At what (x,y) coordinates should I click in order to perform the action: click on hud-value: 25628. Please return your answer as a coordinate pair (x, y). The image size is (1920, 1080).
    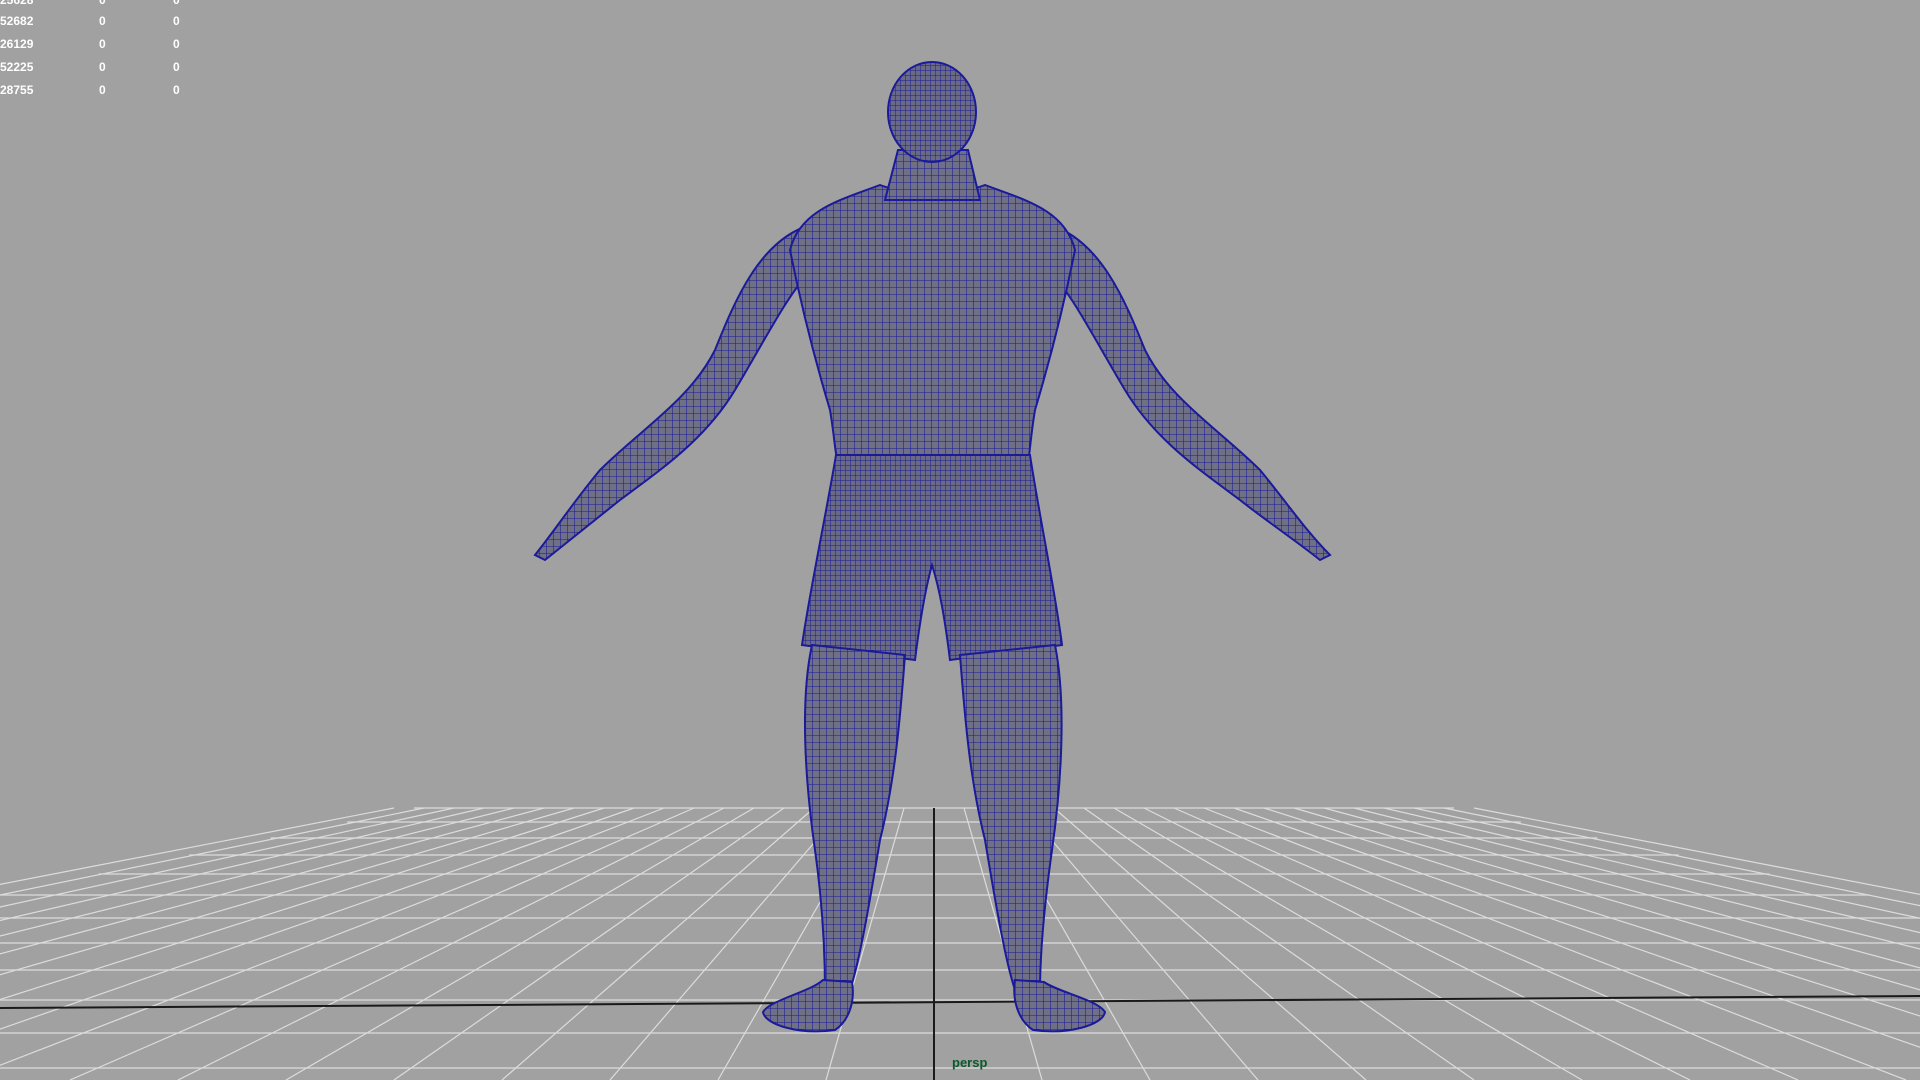
    Looking at the image, I should click on (17, 3).